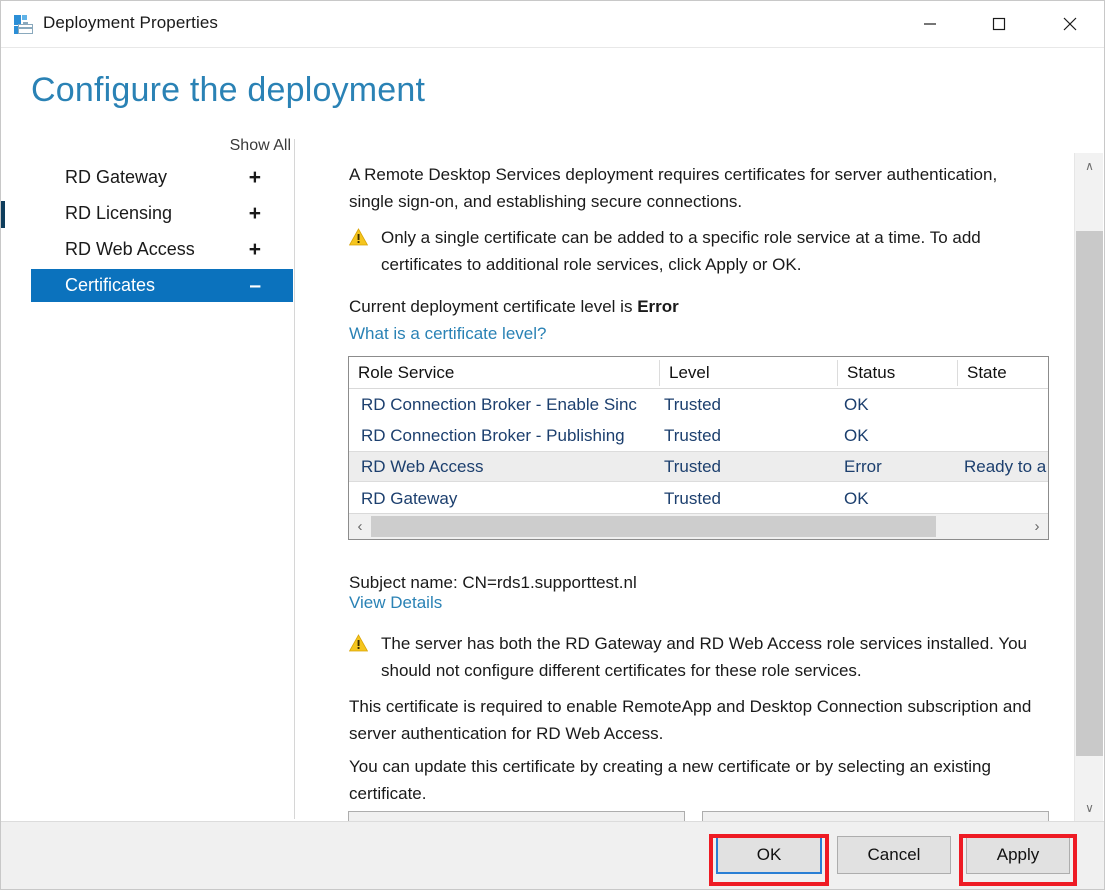  I want to click on sidebar-item-rd-web-access: RD Web Access +, so click(162, 249).